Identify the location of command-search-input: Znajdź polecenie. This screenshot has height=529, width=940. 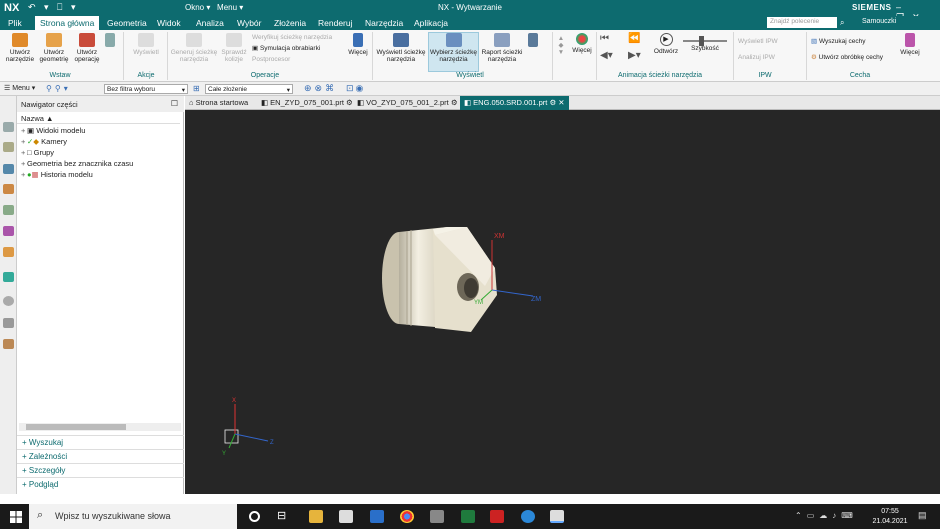
(802, 22).